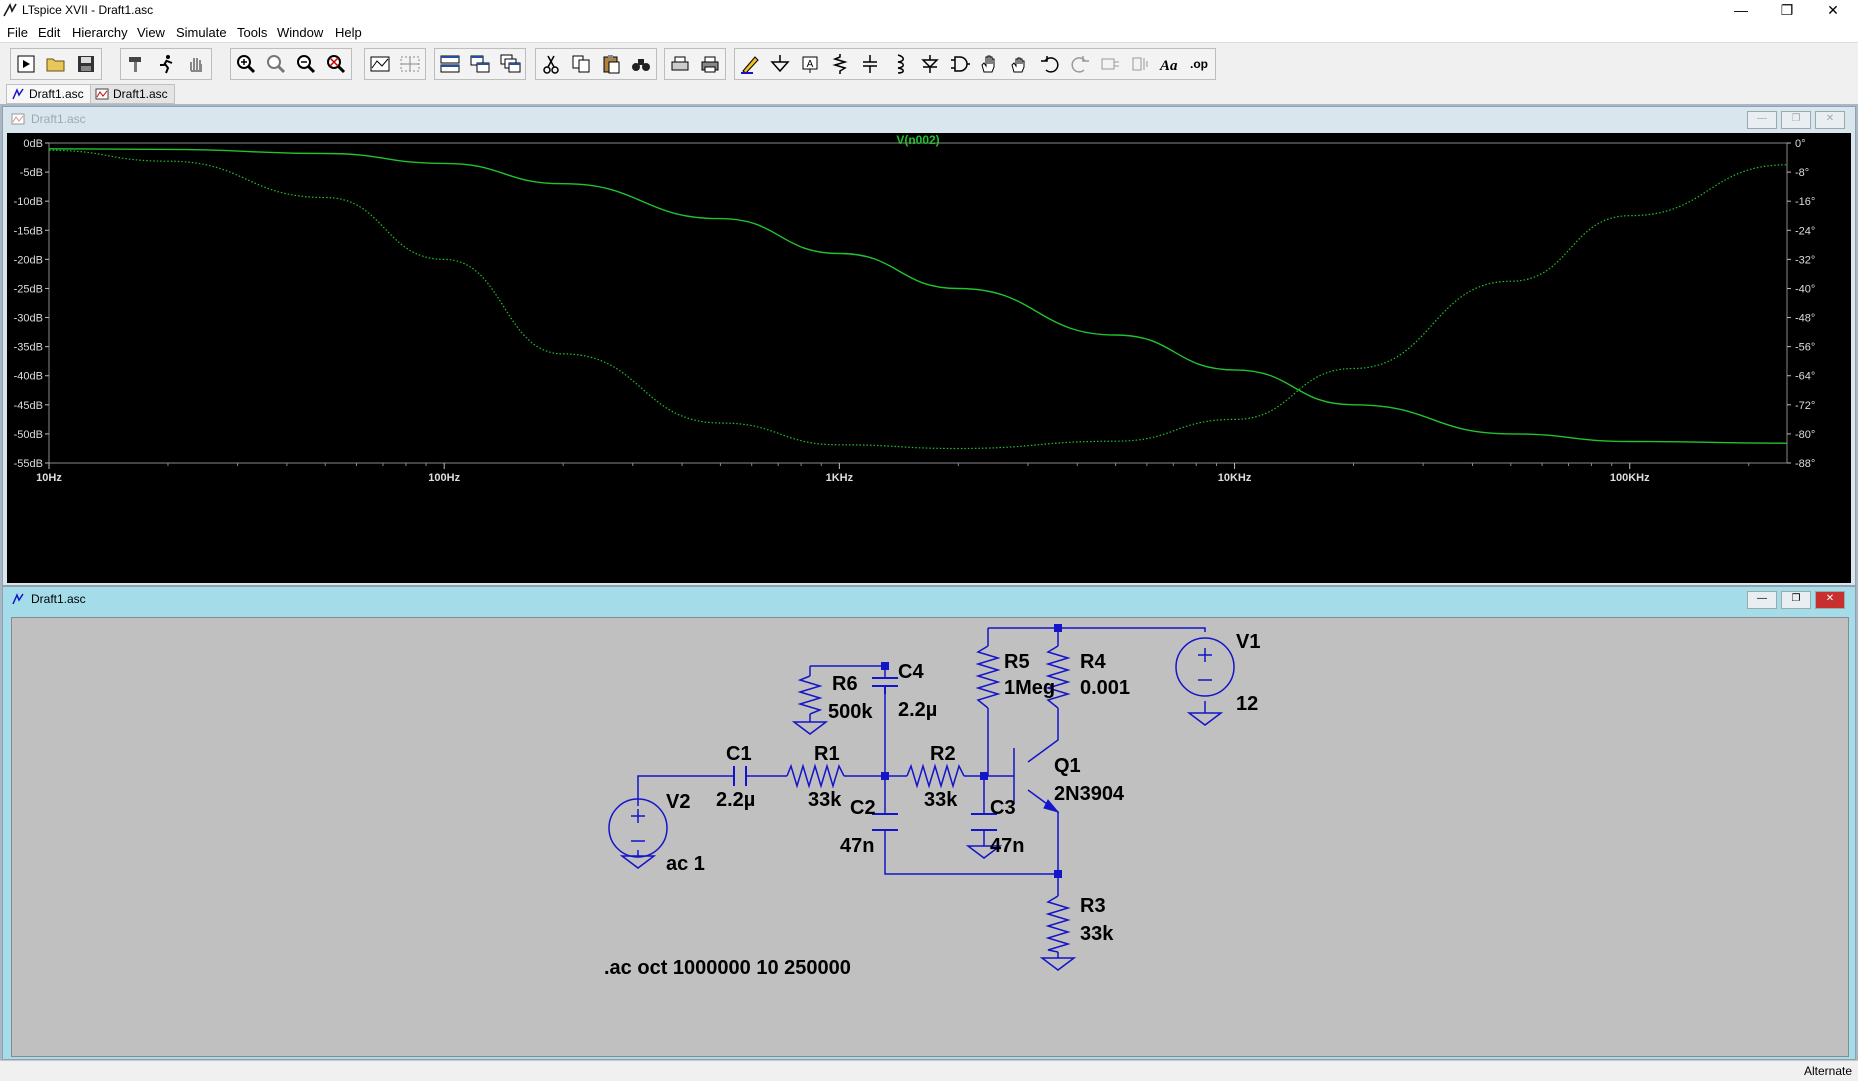  I want to click on r6-symbol, so click(810, 695).